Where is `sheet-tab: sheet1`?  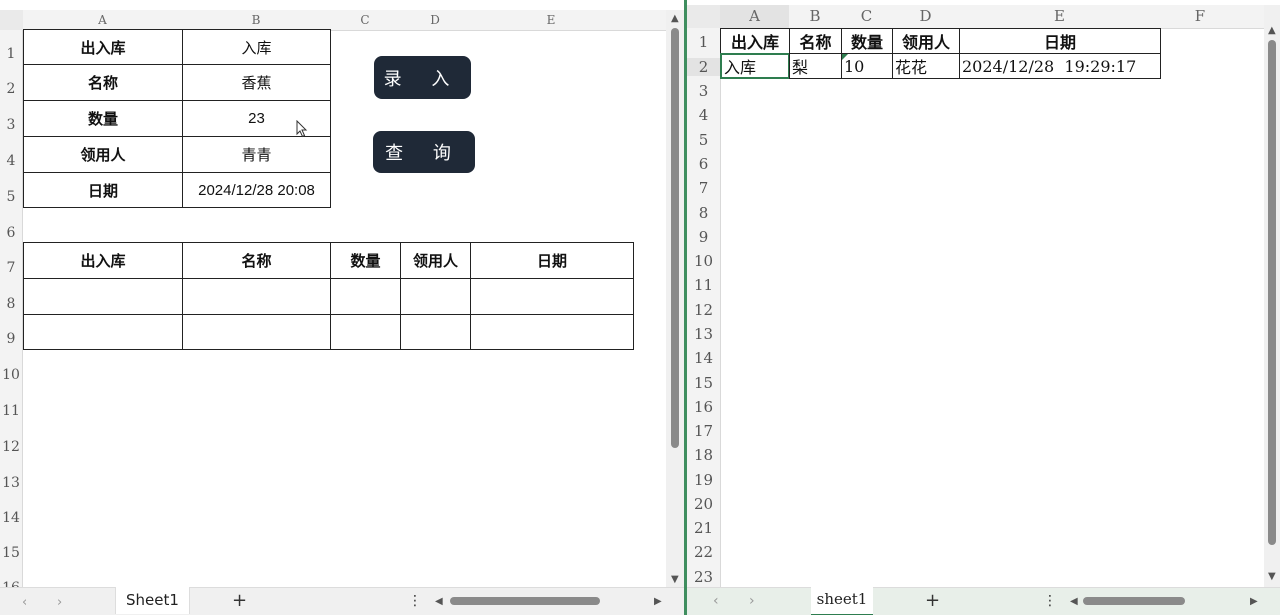
sheet-tab: sheet1 is located at coordinates (842, 601).